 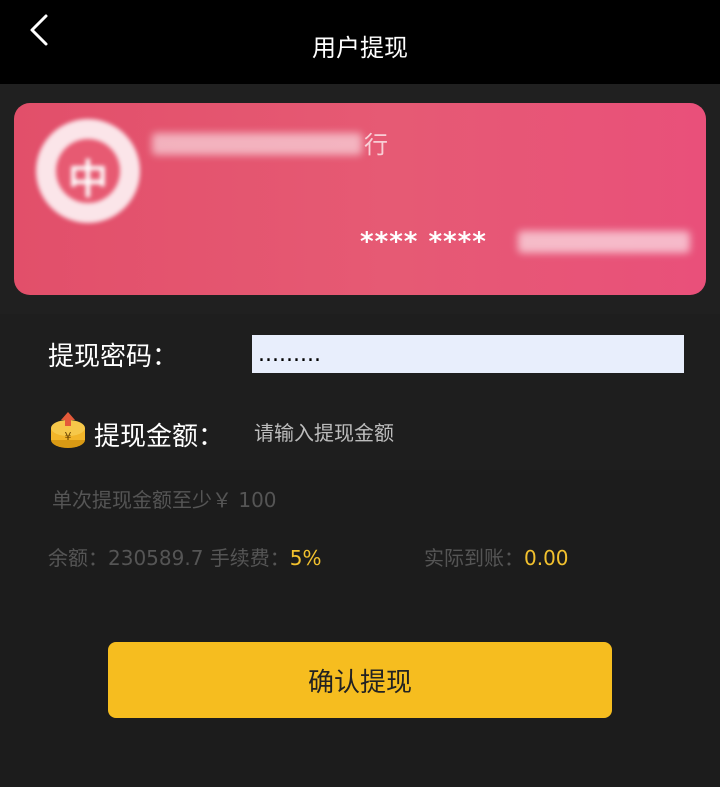 I want to click on bank-logo-glyph: 中, so click(x=88, y=180).